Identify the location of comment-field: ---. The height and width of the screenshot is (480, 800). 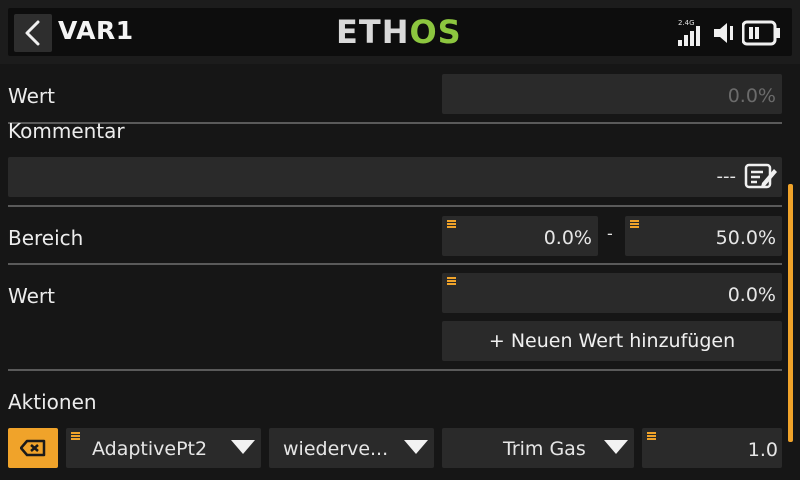
(395, 177).